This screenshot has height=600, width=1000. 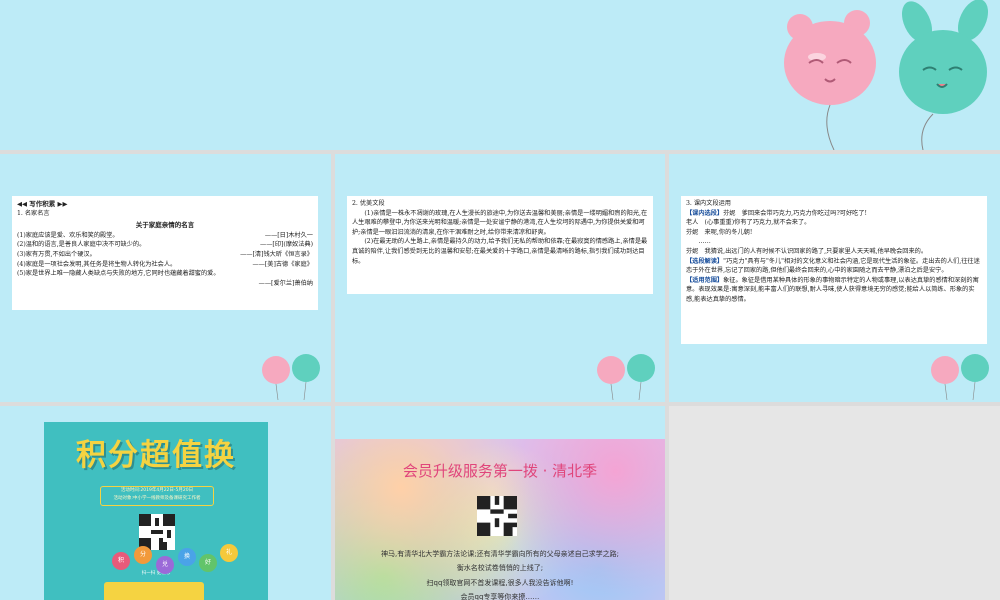 I want to click on promo-title: 积分超值换, so click(x=156, y=455).